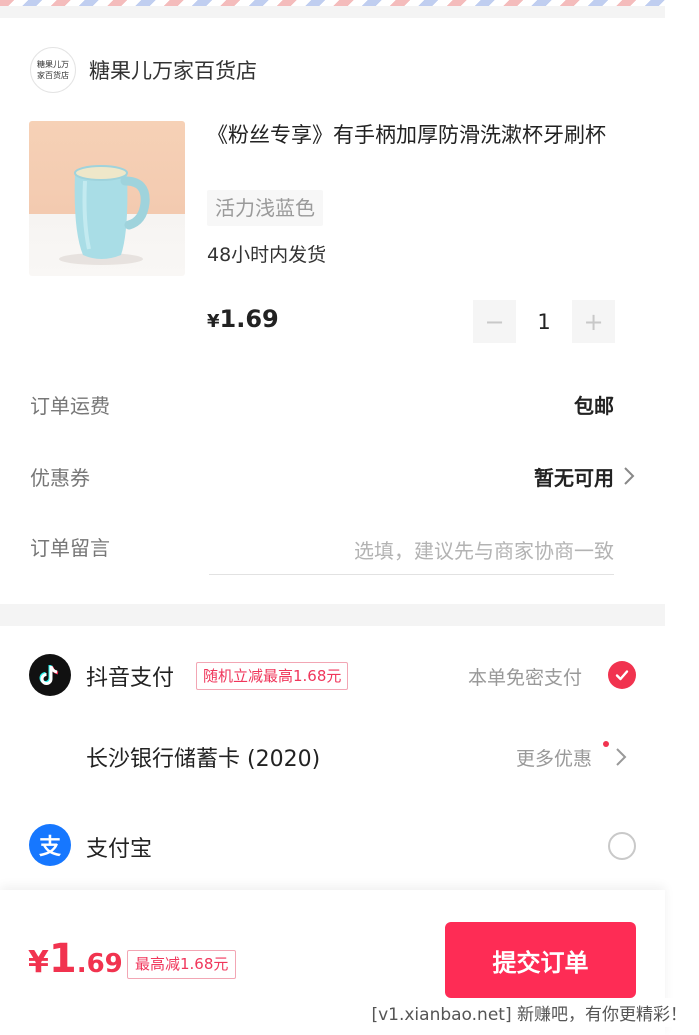 This screenshot has width=699, height=1035. I want to click on cup-illustration, so click(104, 215).